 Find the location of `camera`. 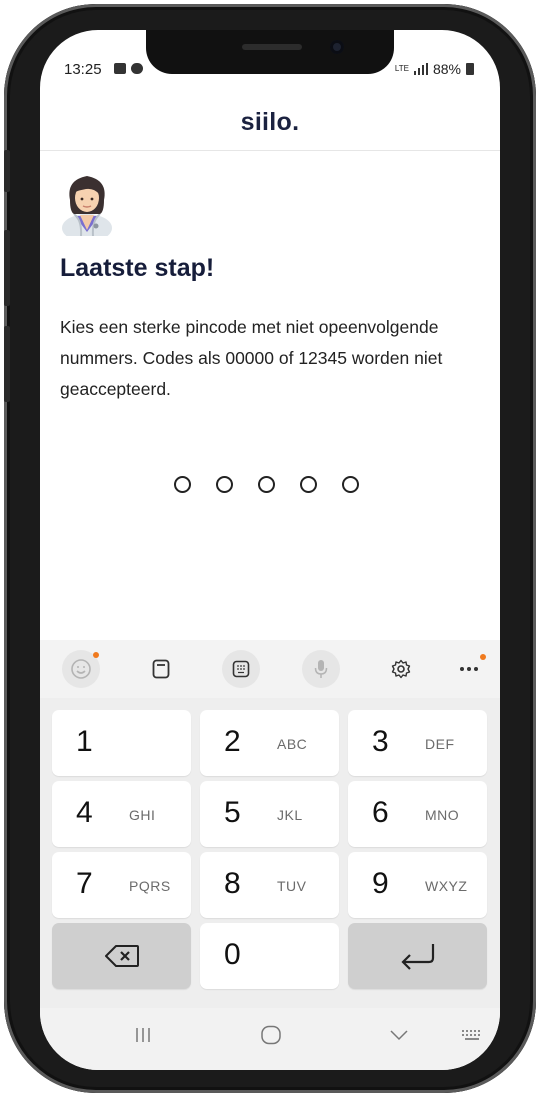

camera is located at coordinates (337, 47).